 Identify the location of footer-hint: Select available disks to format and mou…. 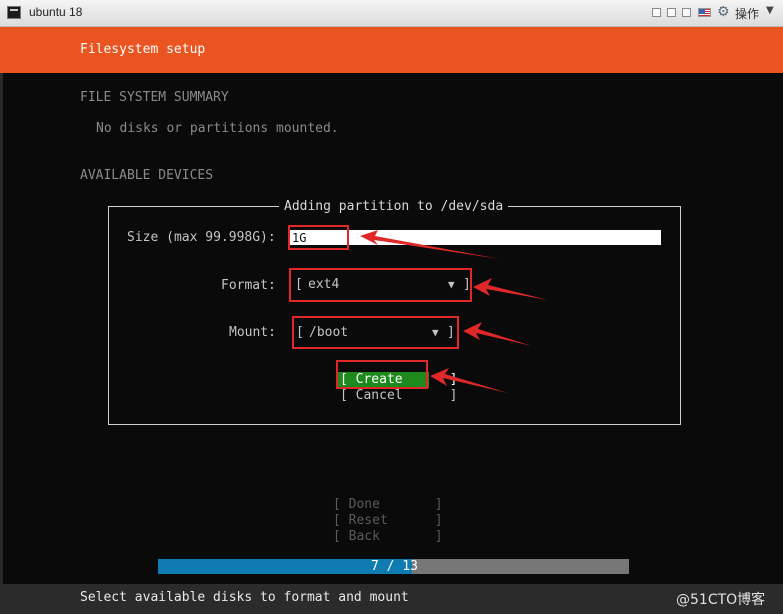
(244, 597).